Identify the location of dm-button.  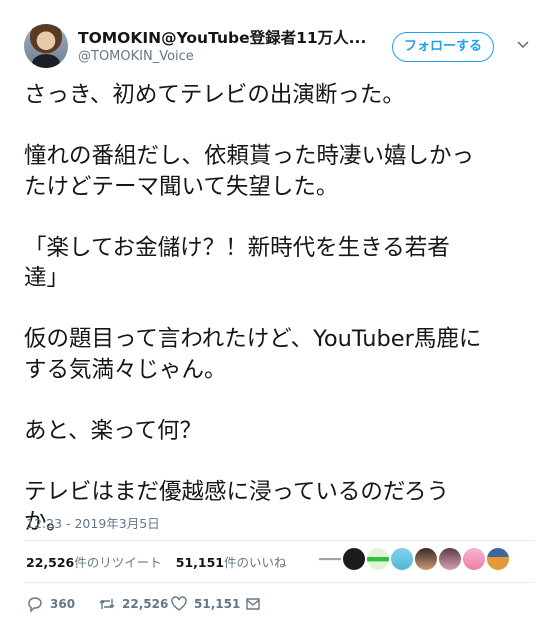
(253, 604).